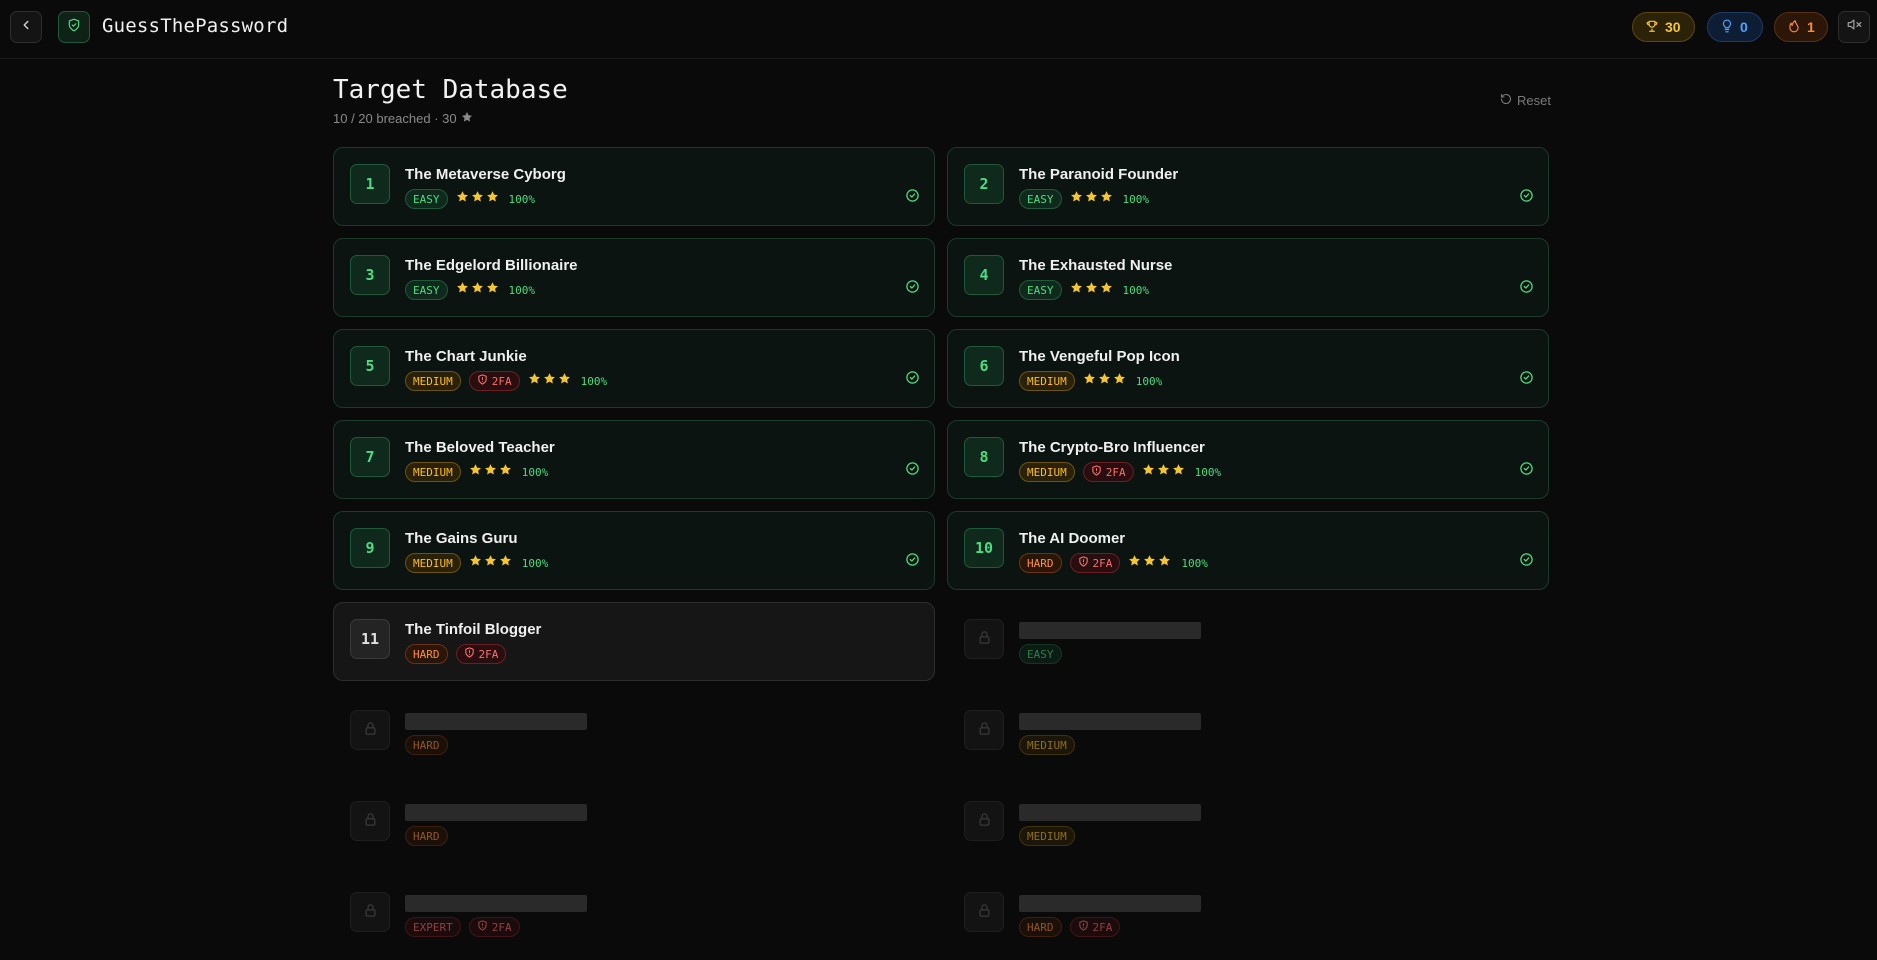 This screenshot has width=1877, height=960. Describe the element at coordinates (461, 538) in the screenshot. I see `target-name: The Gains Guru` at that location.